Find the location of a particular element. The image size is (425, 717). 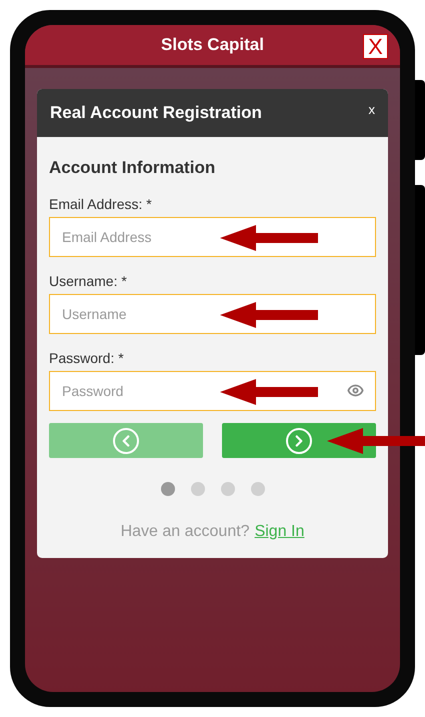

field-label: Password: * is located at coordinates (87, 358).